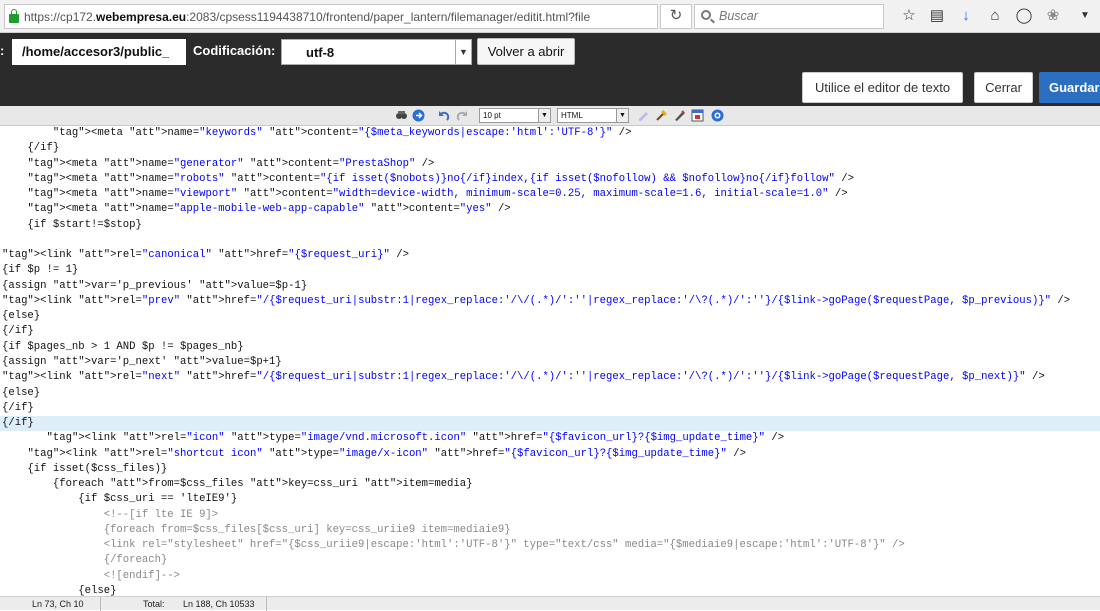  I want to click on fullscreen-icon, so click(697, 115).